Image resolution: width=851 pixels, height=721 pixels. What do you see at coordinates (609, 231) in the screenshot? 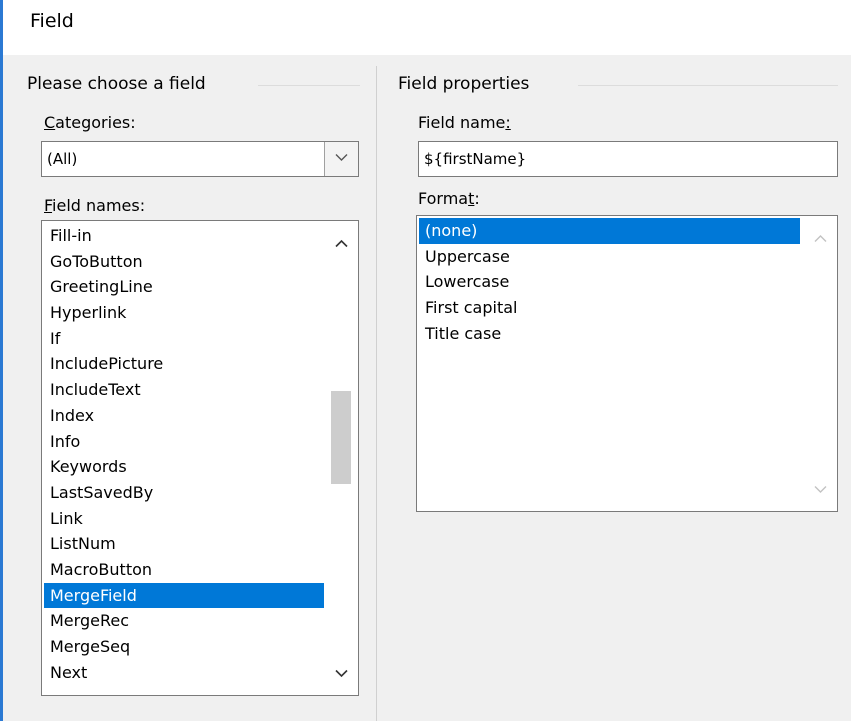
I see `format-item: (none)` at bounding box center [609, 231].